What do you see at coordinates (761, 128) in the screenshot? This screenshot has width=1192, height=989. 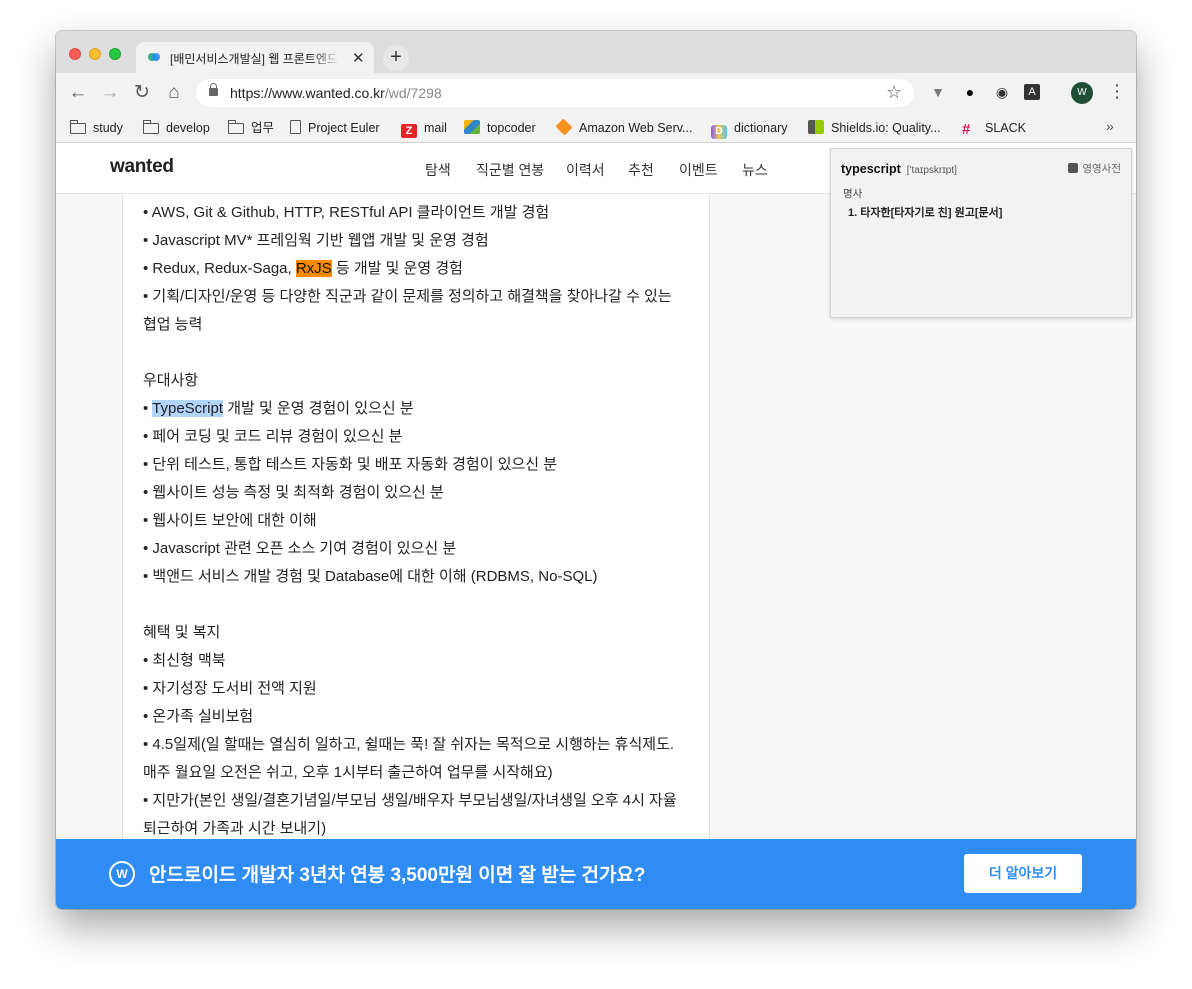 I see `bookmark-label: dictionary` at bounding box center [761, 128].